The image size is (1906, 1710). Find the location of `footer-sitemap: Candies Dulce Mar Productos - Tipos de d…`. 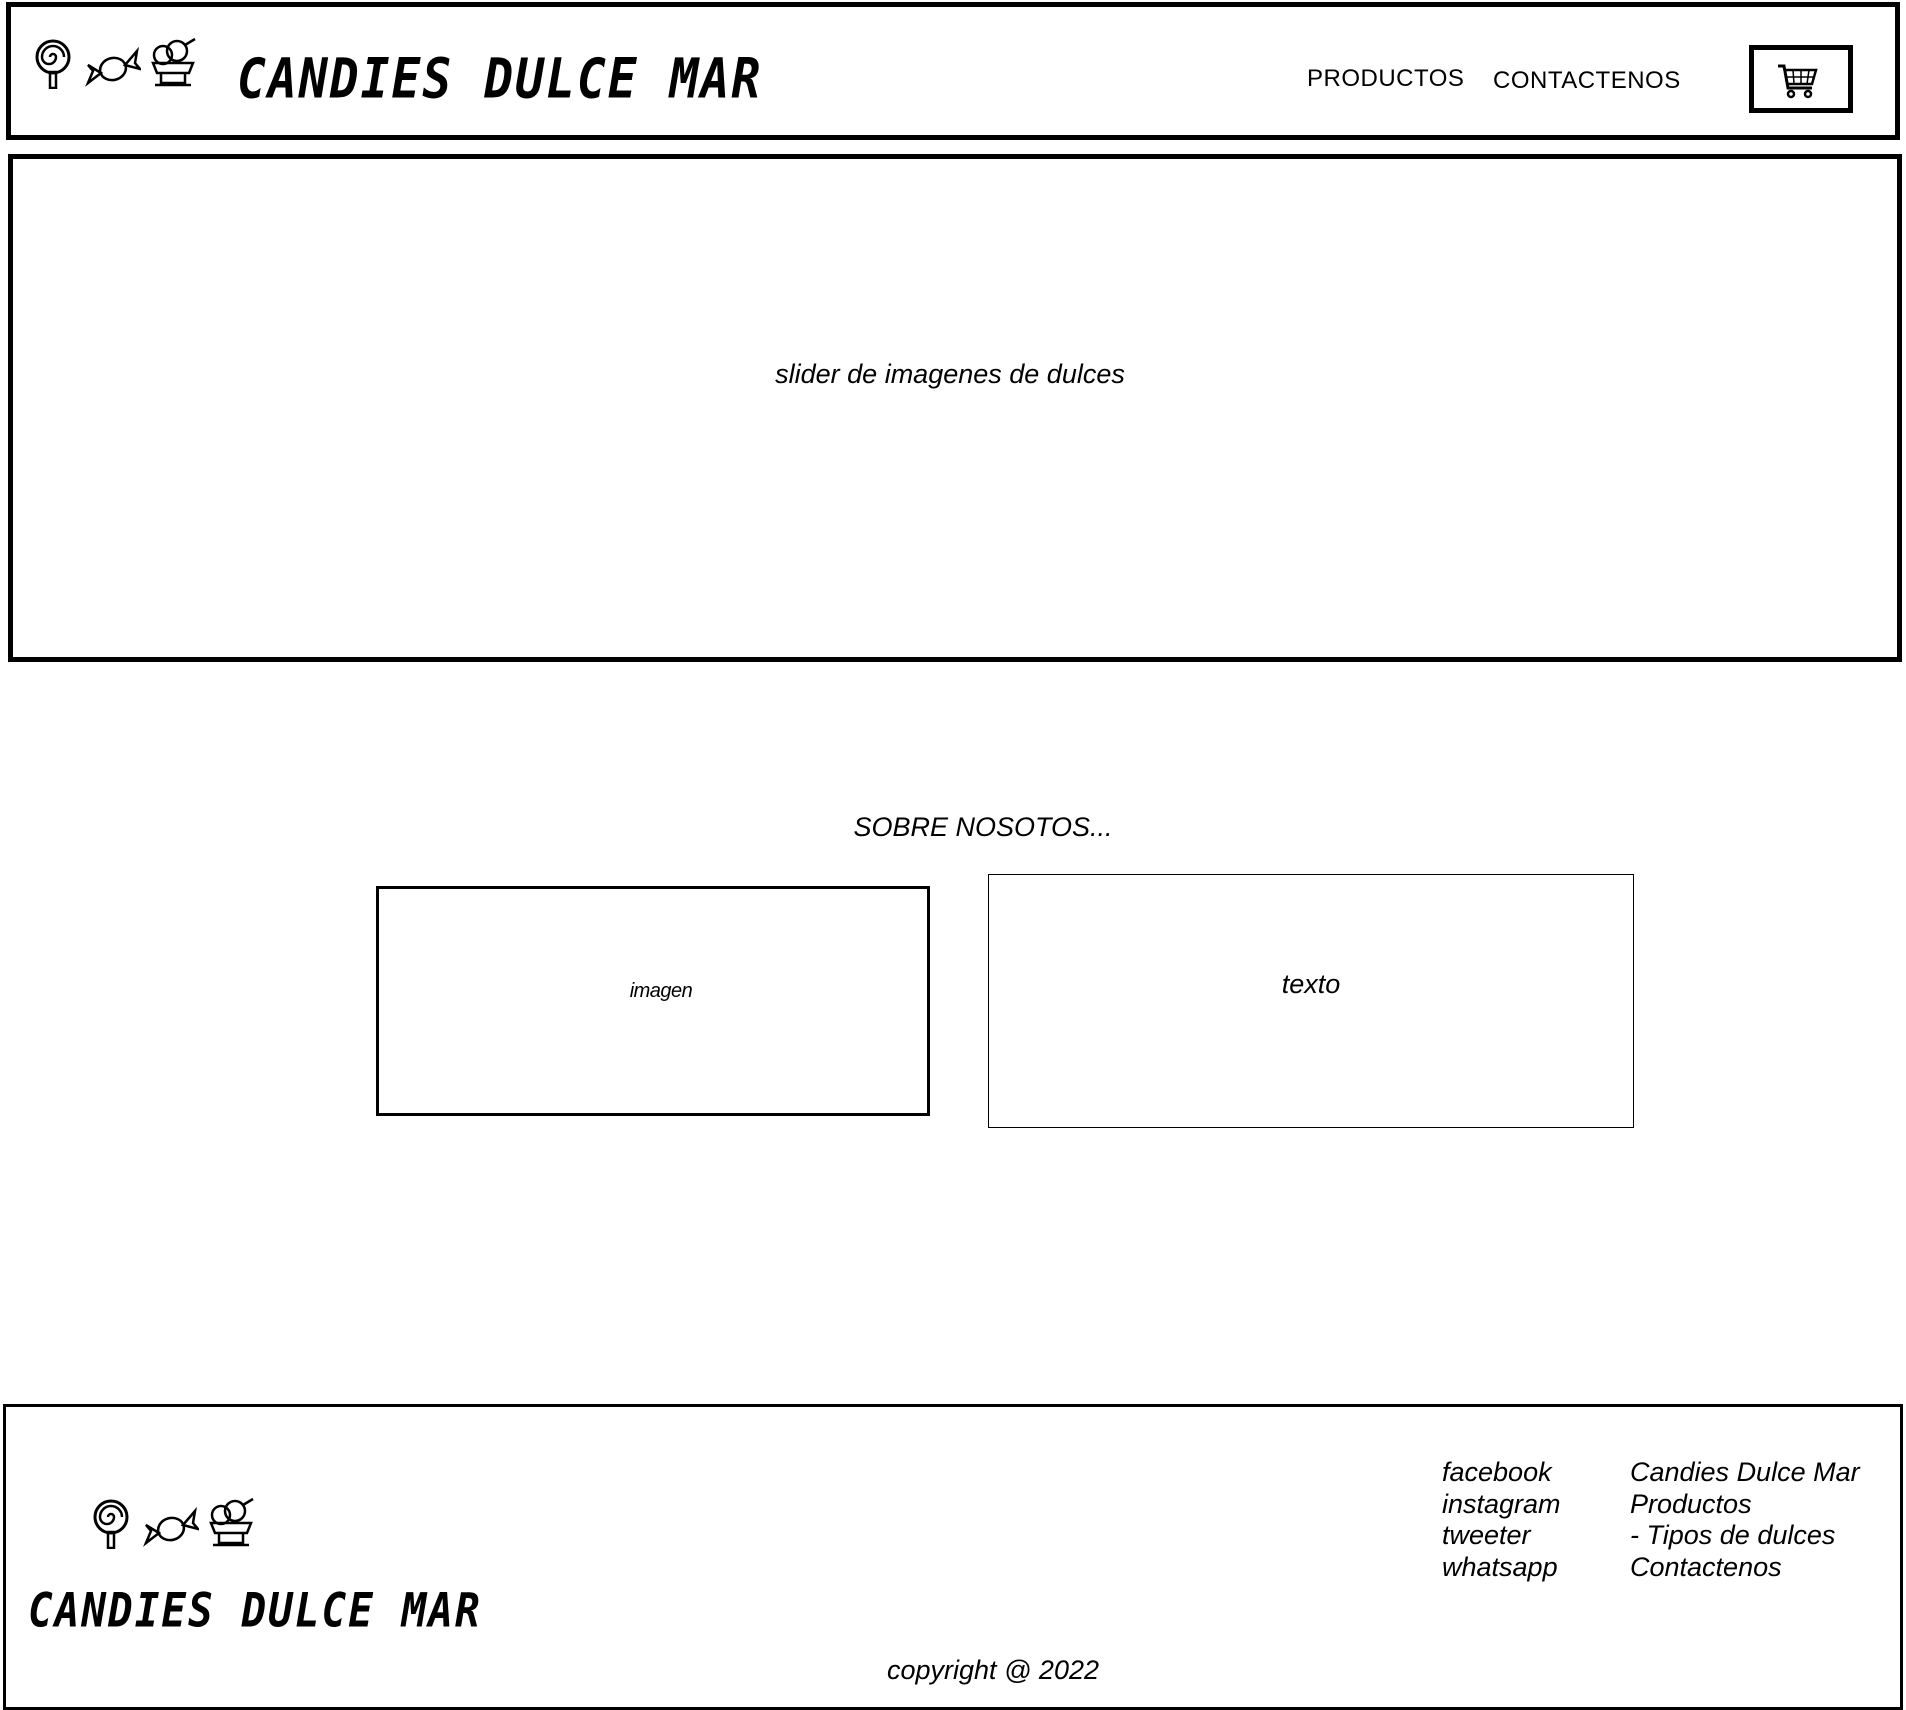

footer-sitemap: Candies Dulce Mar Productos - Tipos de d… is located at coordinates (1745, 1520).